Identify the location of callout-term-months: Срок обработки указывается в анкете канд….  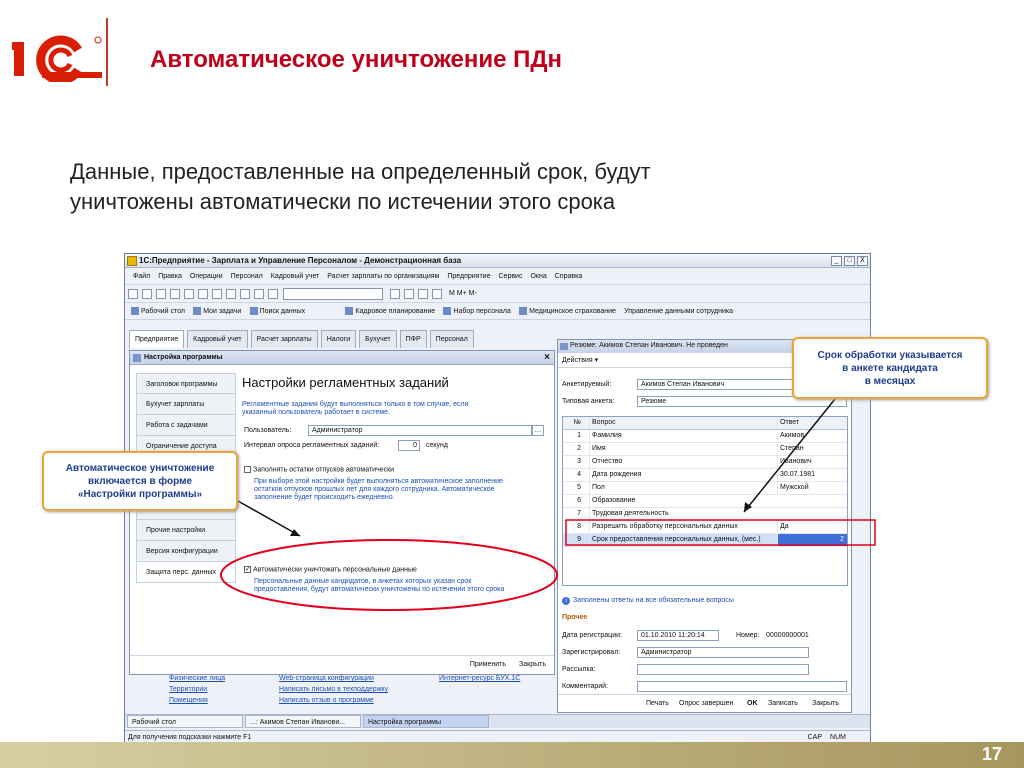
(890, 368).